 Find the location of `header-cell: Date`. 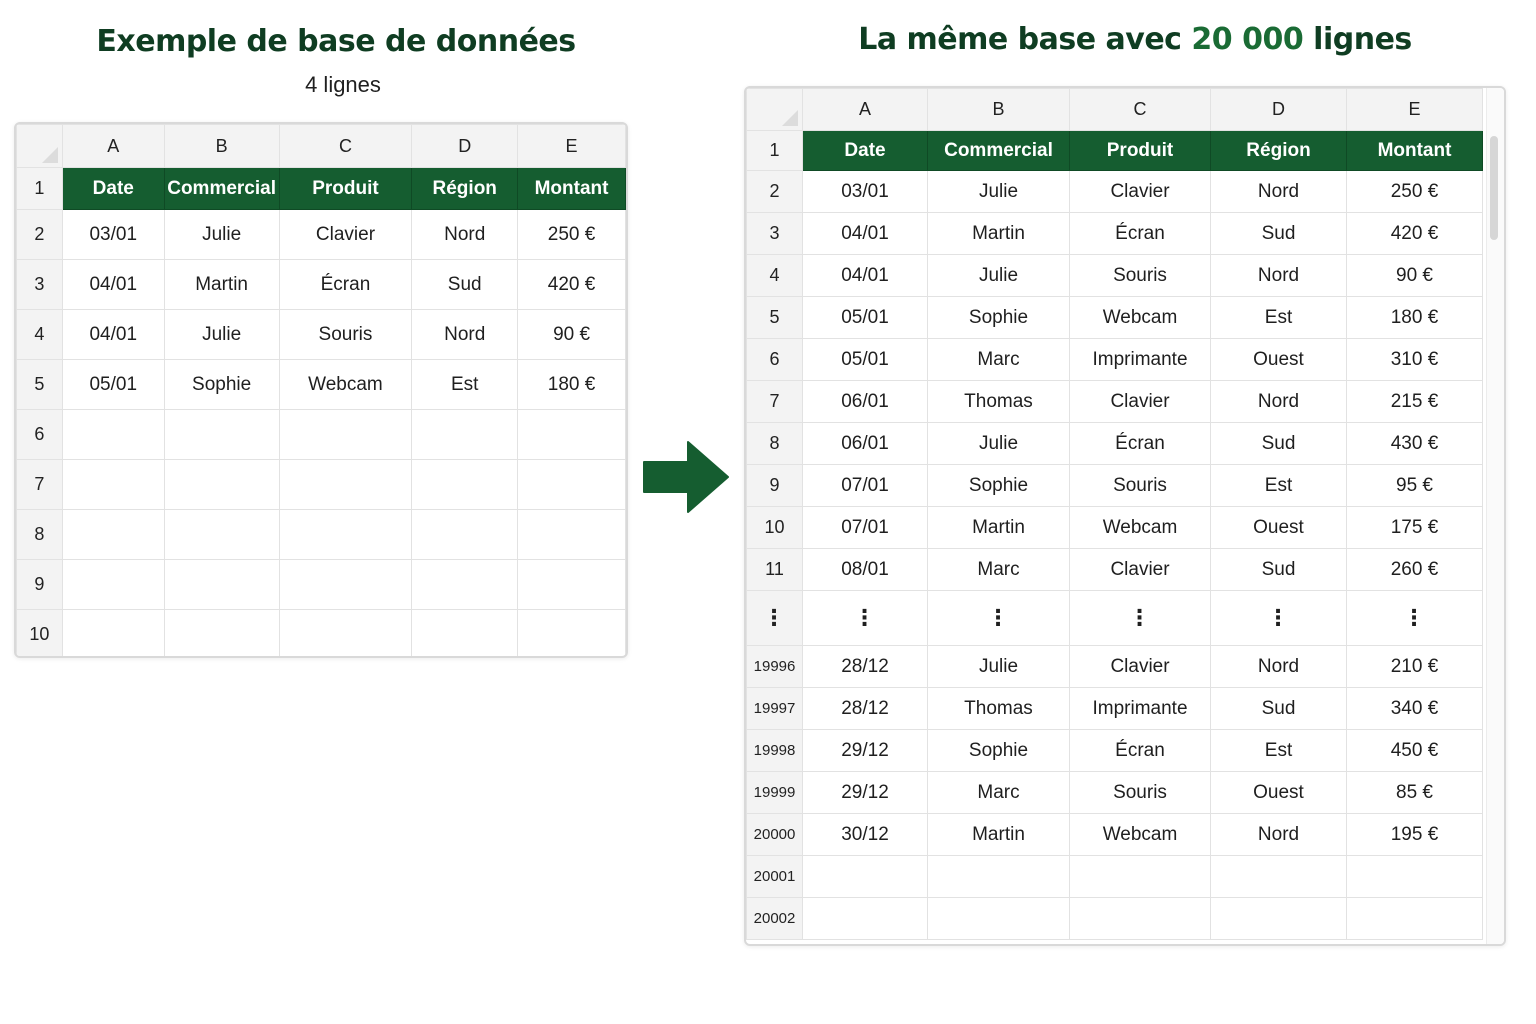

header-cell: Date is located at coordinates (865, 150).